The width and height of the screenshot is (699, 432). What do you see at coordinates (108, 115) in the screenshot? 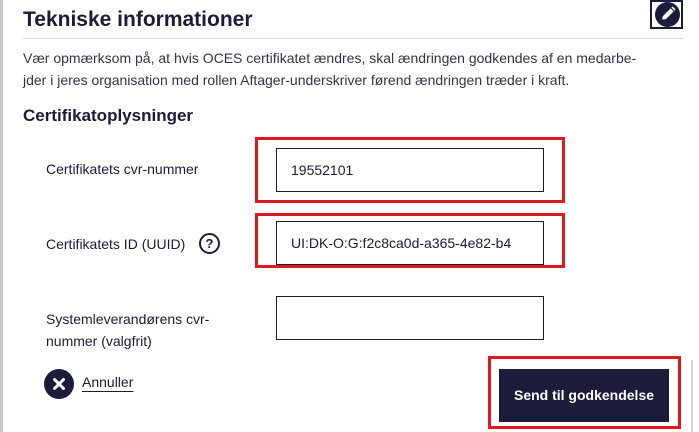
I see `certificate-heading: Certifikatoplysninger` at bounding box center [108, 115].